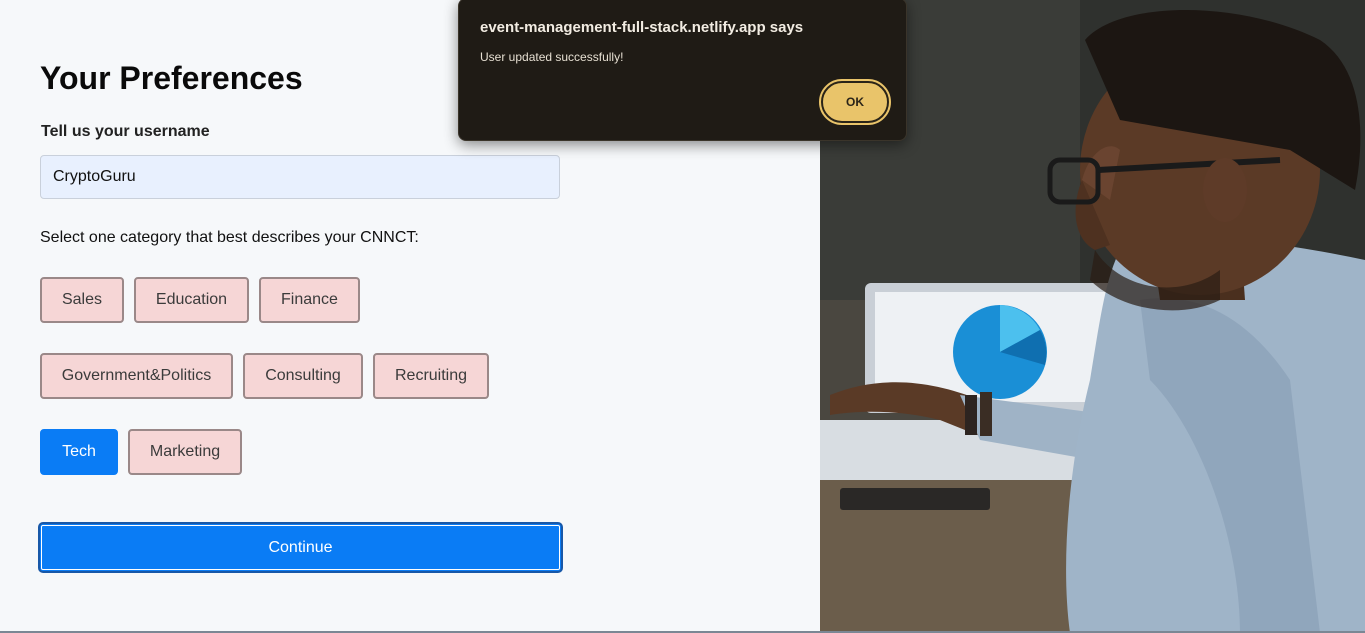 This screenshot has height=633, width=1365. What do you see at coordinates (431, 376) in the screenshot?
I see `category-button-recruiting: Recruiting` at bounding box center [431, 376].